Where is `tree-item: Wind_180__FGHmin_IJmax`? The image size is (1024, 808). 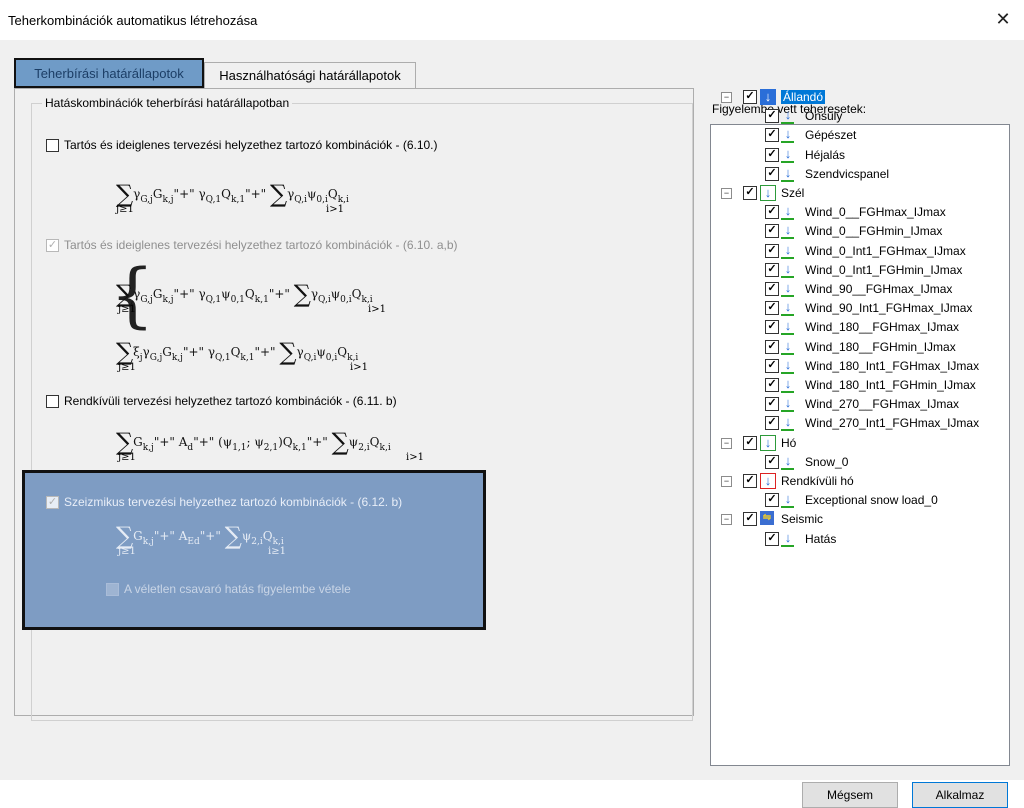 tree-item: Wind_180__FGHmin_IJmax is located at coordinates (880, 347).